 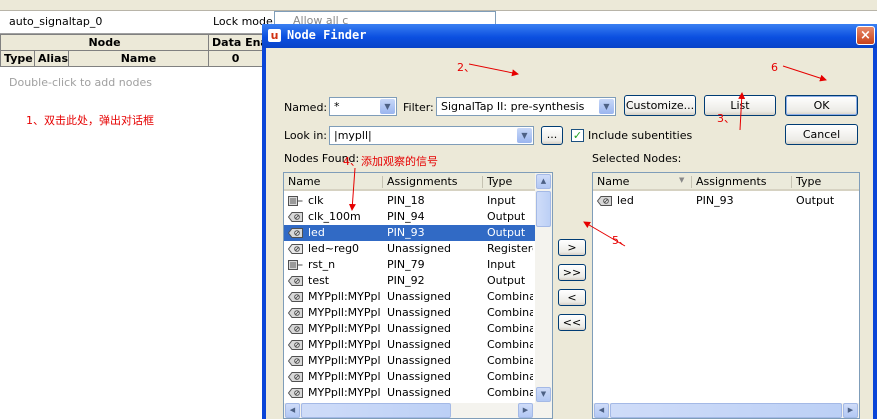 I want to click on annotation-step-4: 4、添加观察的信号, so click(x=390, y=161).